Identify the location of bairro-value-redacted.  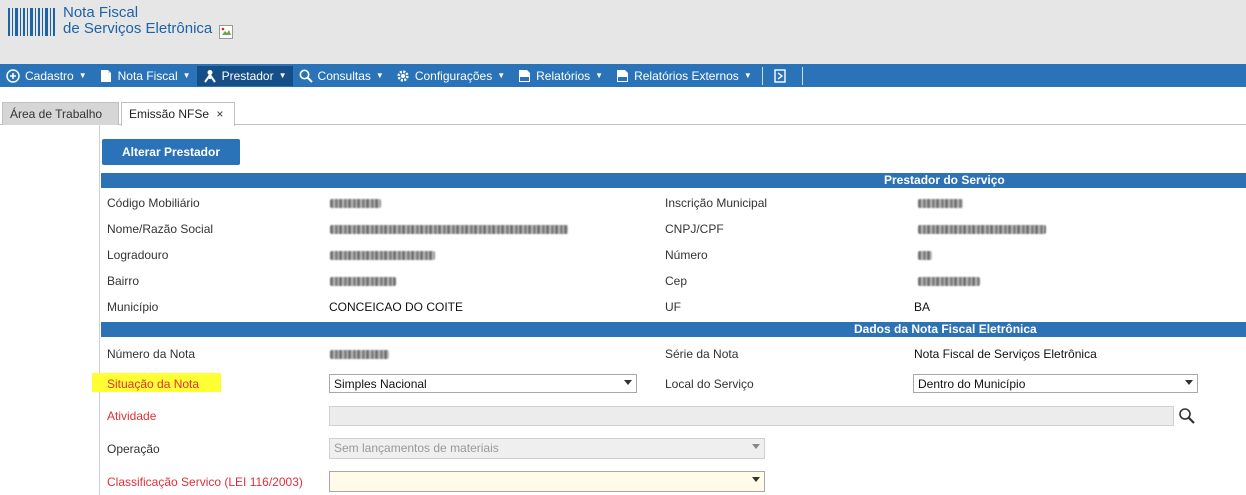
(363, 281).